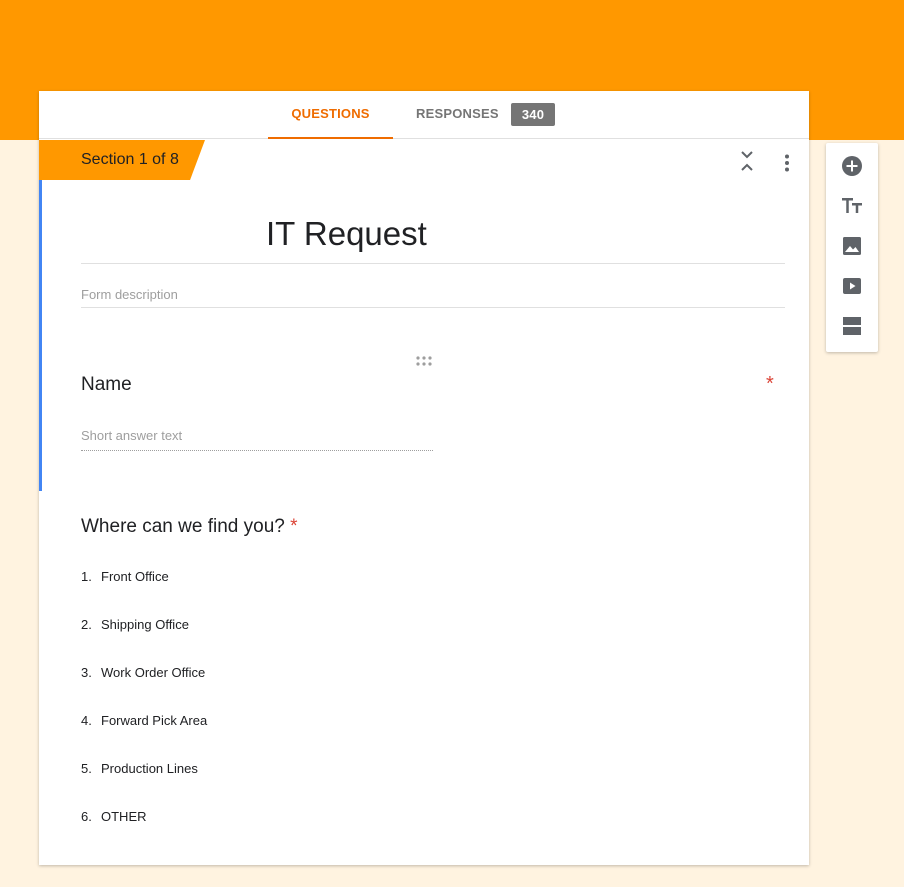  What do you see at coordinates (852, 206) in the screenshot?
I see `title-text-icon` at bounding box center [852, 206].